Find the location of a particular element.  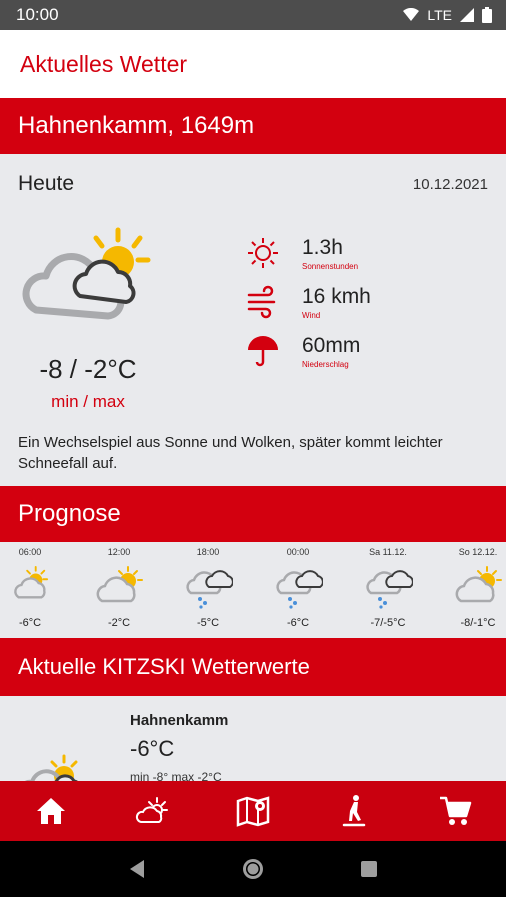

wind-icon is located at coordinates (261, 302).